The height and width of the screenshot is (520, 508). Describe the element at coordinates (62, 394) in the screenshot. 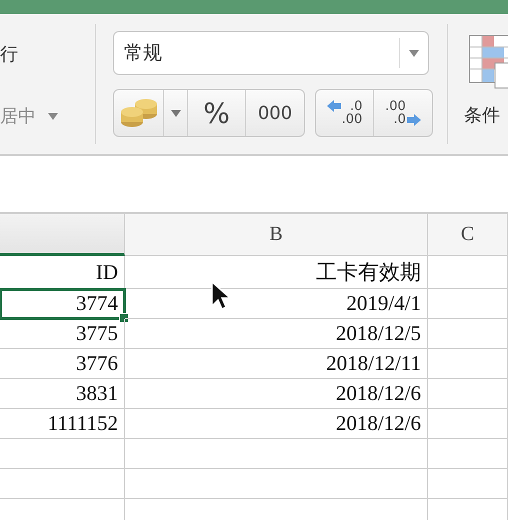

I see `table-cell: 3831` at that location.